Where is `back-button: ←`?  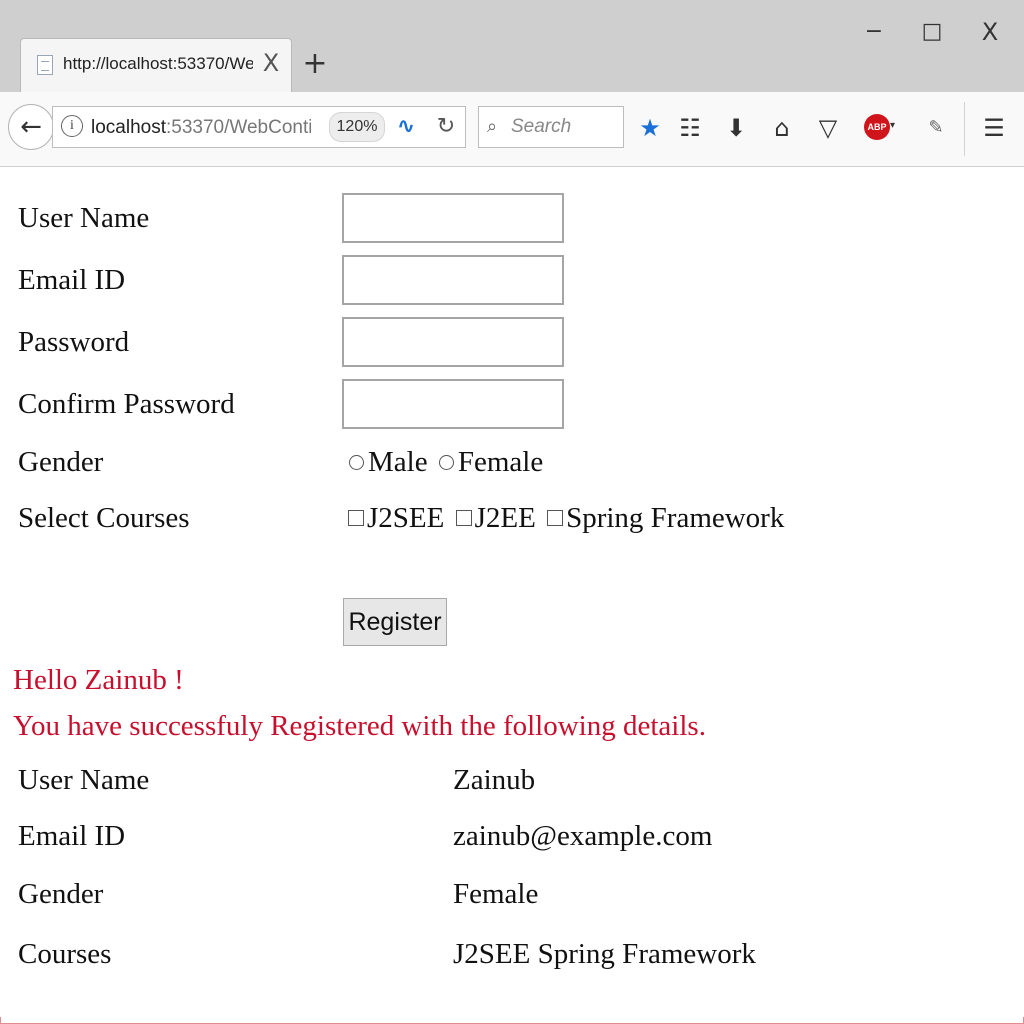 back-button: ← is located at coordinates (31, 127).